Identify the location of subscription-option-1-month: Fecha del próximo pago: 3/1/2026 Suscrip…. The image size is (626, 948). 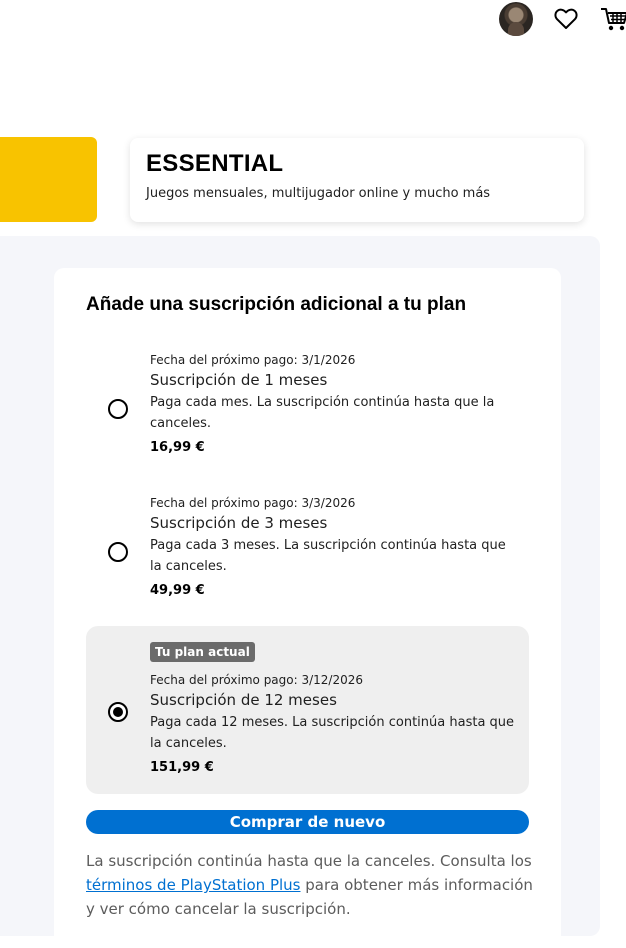
(307, 405).